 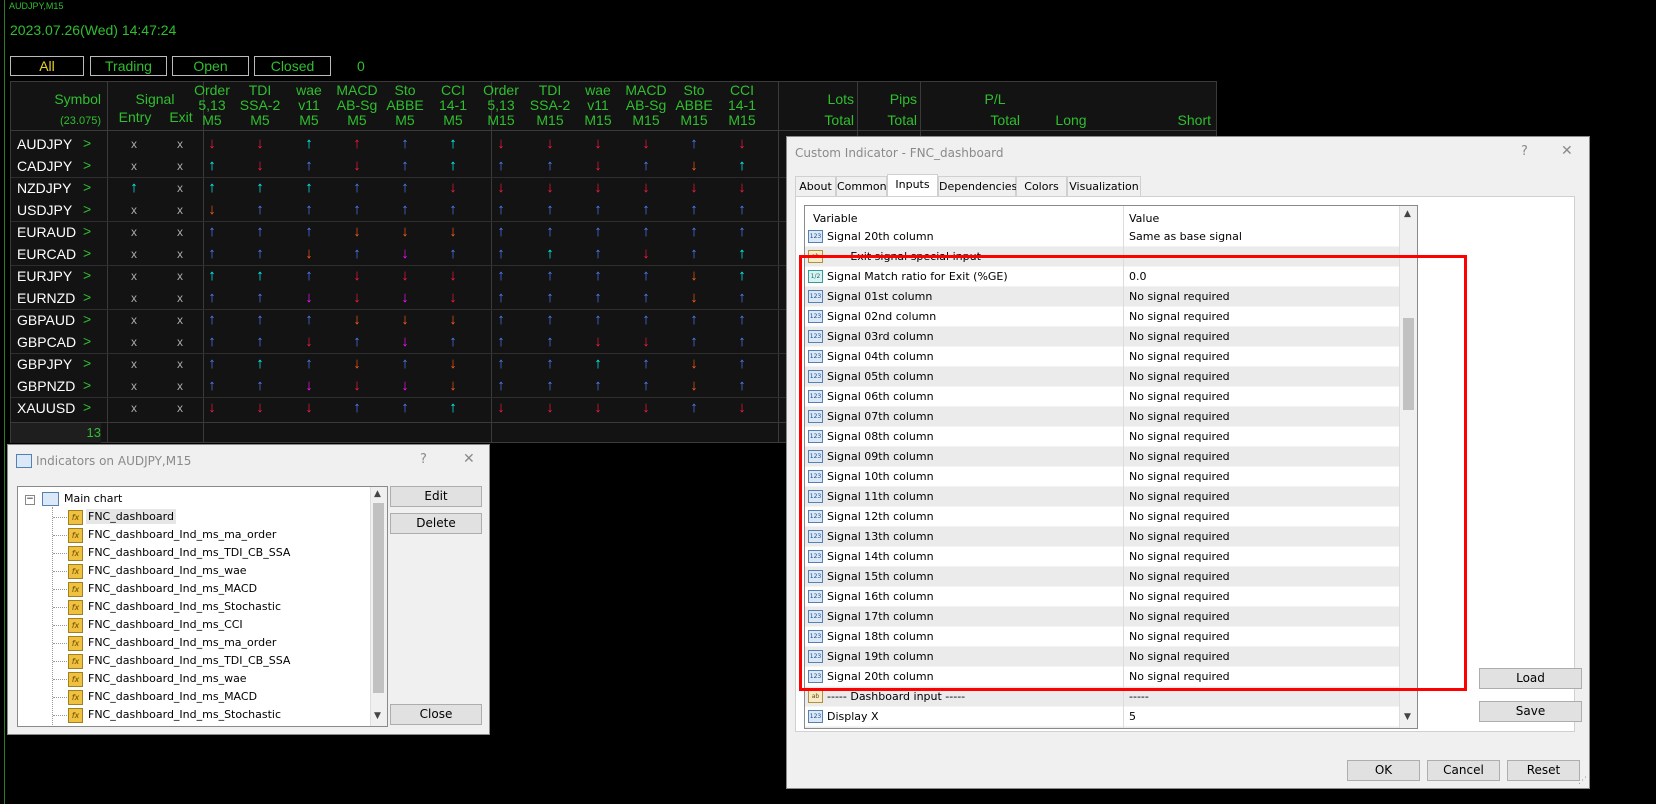 What do you see at coordinates (93, 498) in the screenshot?
I see `tree-root-main-chart: Main chart` at bounding box center [93, 498].